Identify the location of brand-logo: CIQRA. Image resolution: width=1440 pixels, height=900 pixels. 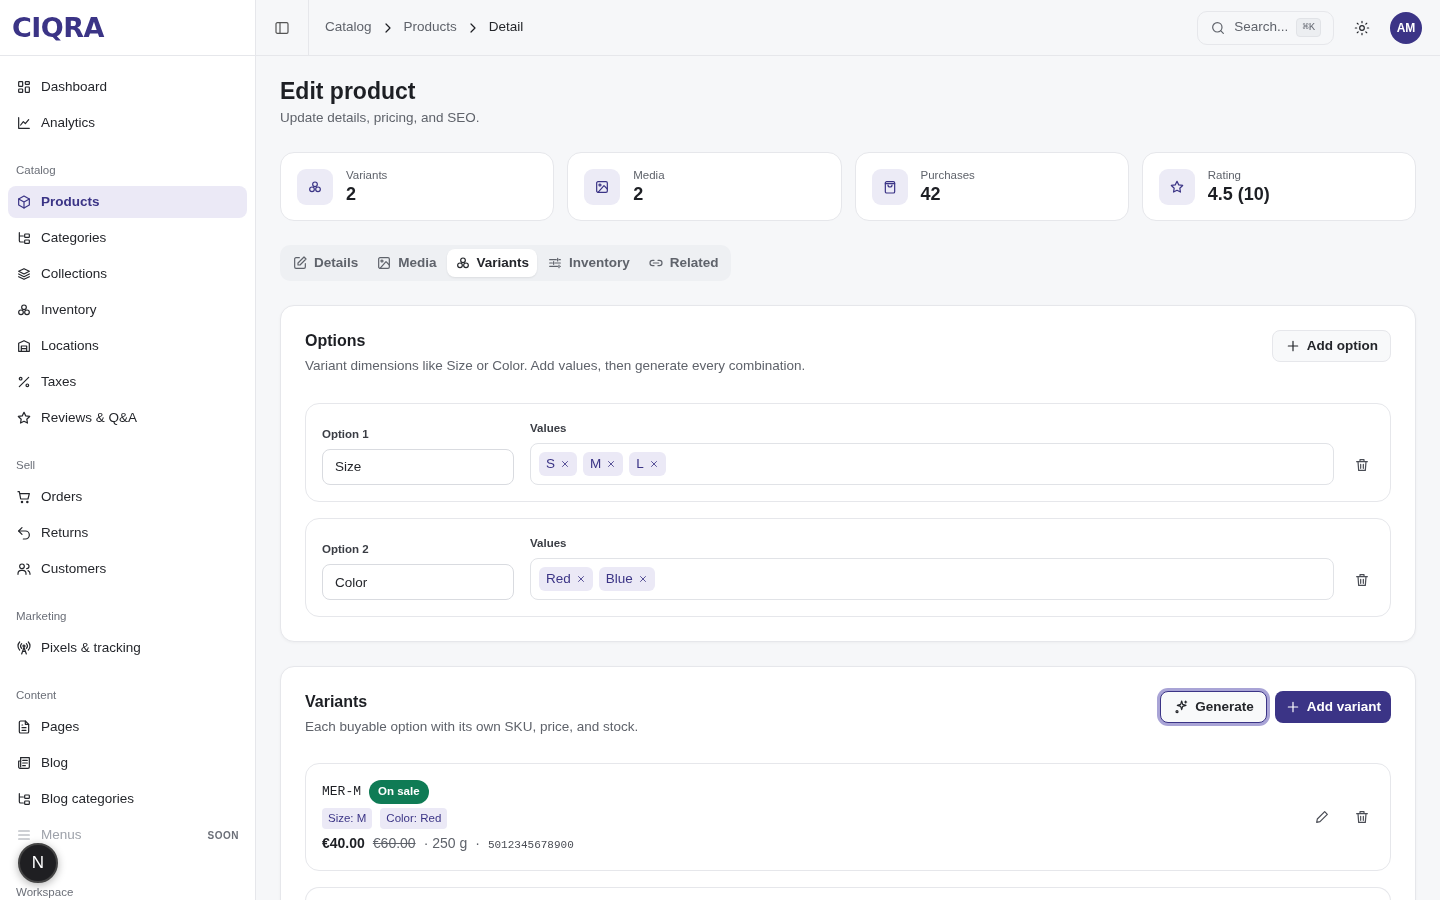
(58, 27).